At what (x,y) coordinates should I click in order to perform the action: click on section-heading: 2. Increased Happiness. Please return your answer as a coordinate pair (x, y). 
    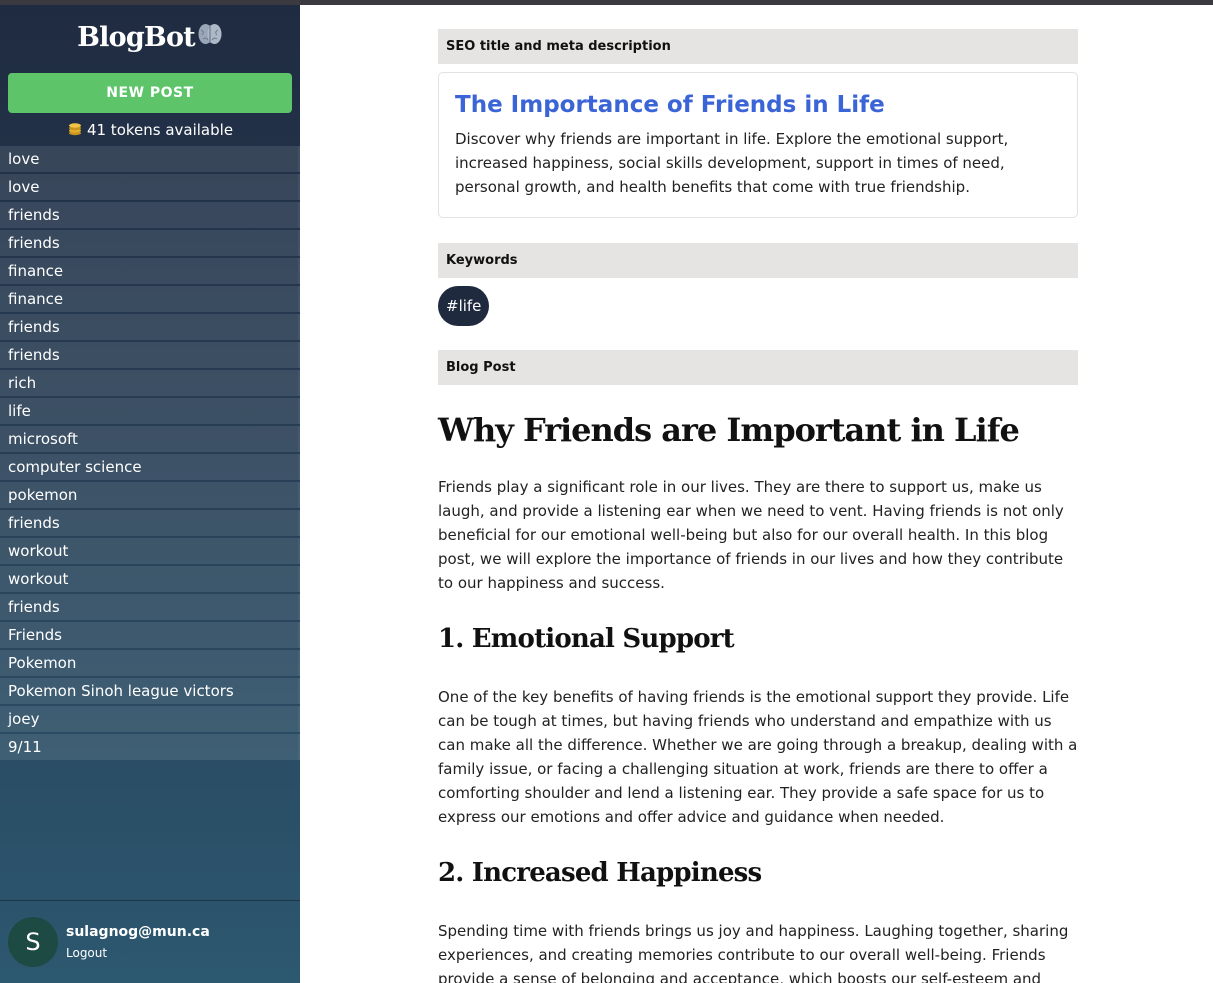
    Looking at the image, I should click on (600, 873).